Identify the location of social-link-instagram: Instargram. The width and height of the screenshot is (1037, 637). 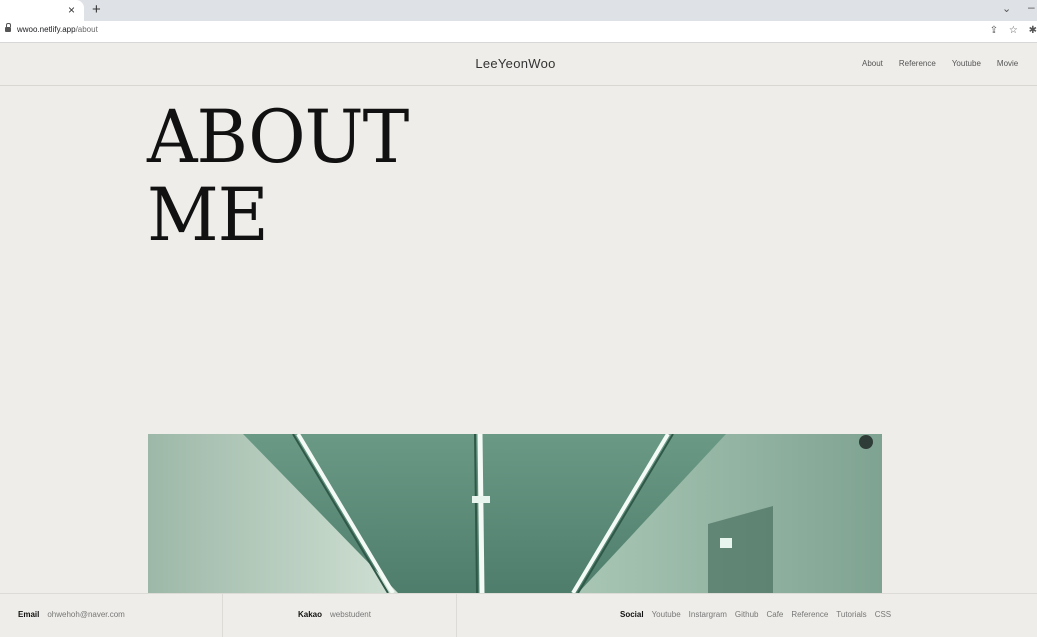
(708, 614).